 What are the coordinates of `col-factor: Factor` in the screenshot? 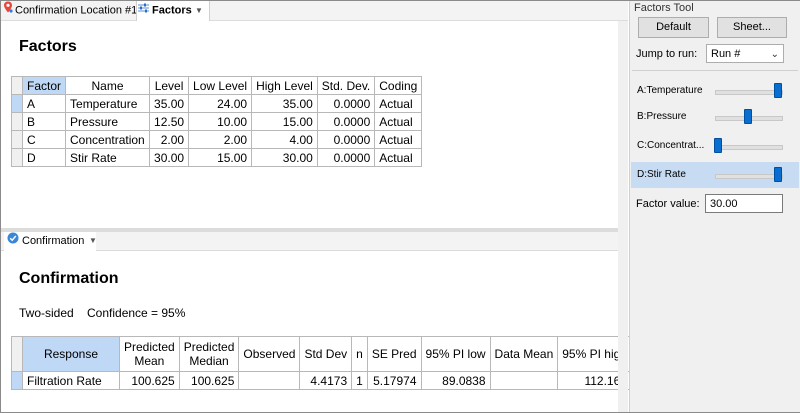 It's located at (44, 85).